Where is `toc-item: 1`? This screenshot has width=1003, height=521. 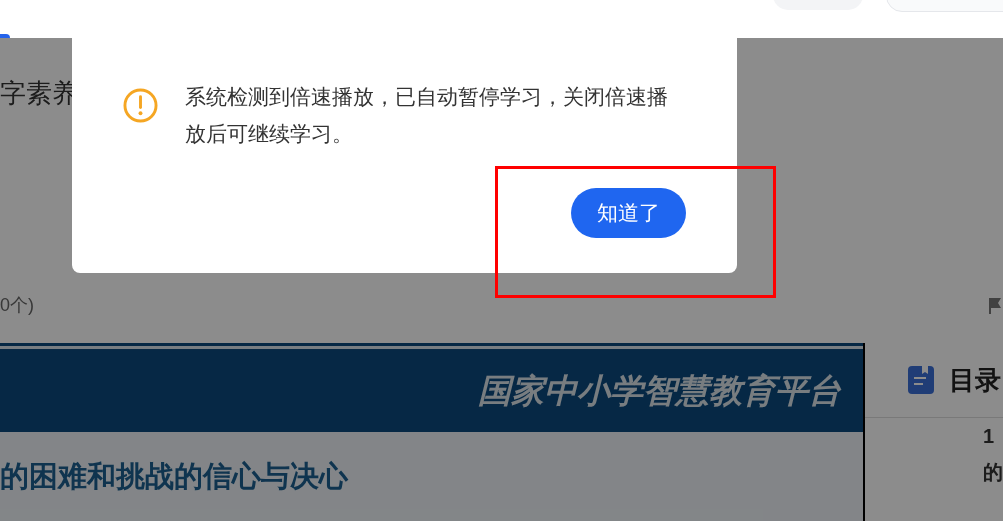 toc-item: 1 is located at coordinates (989, 436).